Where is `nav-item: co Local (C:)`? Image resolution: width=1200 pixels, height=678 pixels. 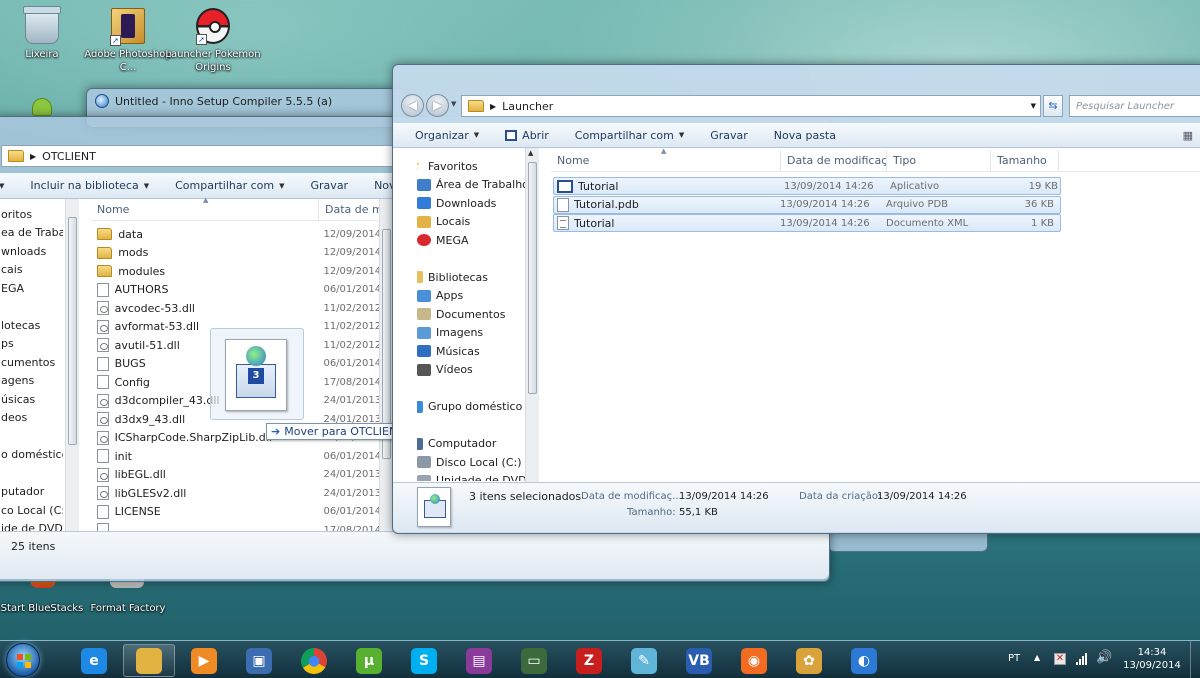
nav-item: co Local (C:) is located at coordinates (32, 510).